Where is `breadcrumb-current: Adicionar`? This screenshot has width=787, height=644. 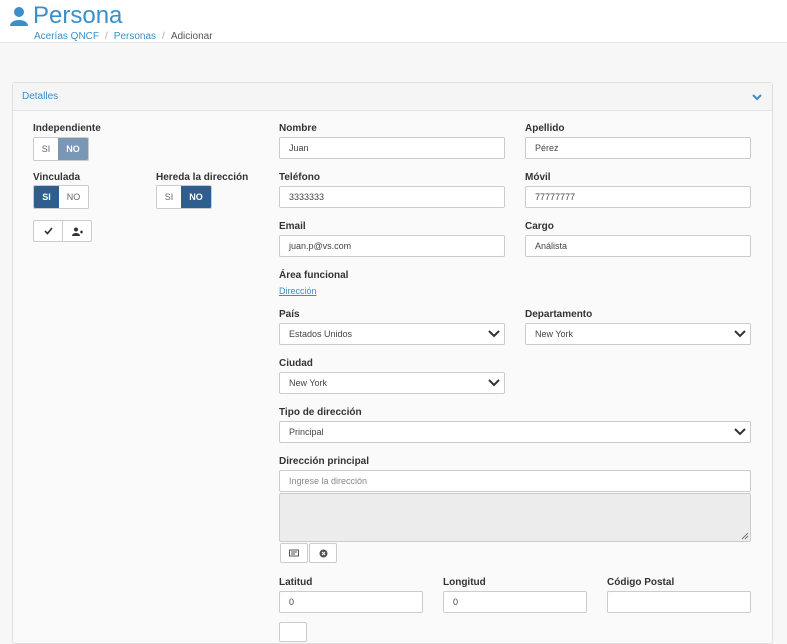 breadcrumb-current: Adicionar is located at coordinates (191, 36).